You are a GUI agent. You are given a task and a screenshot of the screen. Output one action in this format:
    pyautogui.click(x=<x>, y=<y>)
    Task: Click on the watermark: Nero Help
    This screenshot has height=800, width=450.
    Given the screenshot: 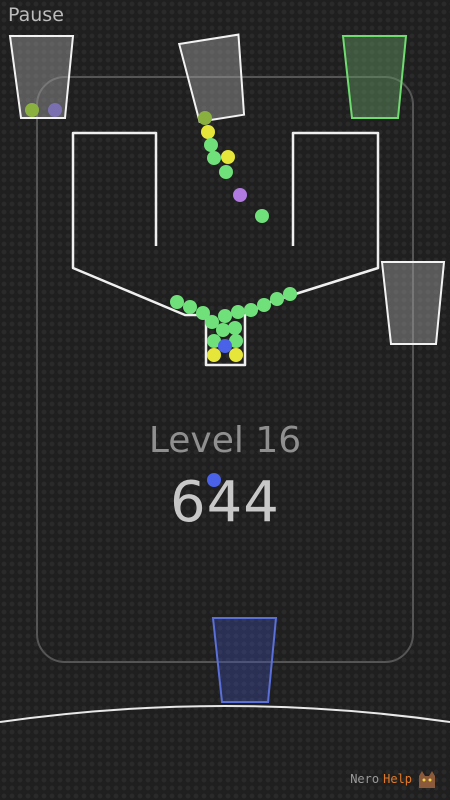 What is the action you would take?
    pyautogui.click(x=394, y=779)
    